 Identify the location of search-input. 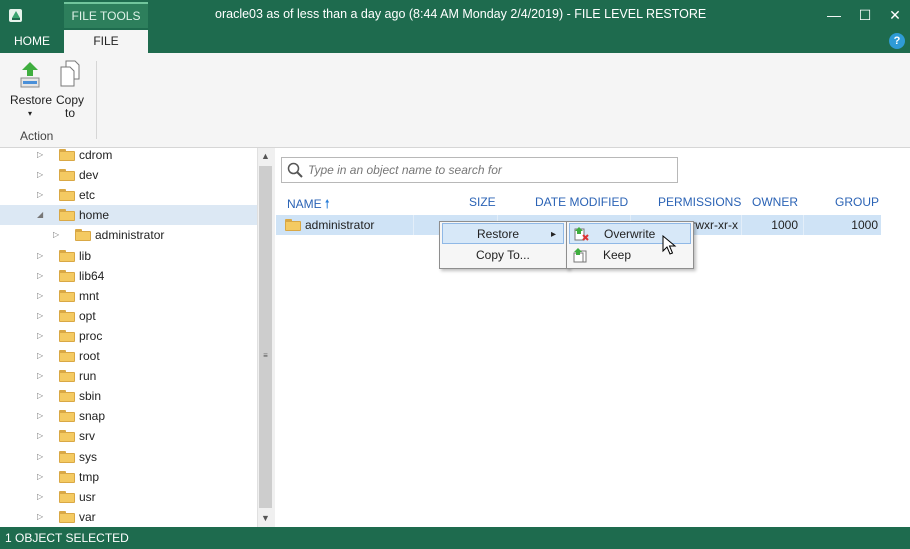
(488, 170).